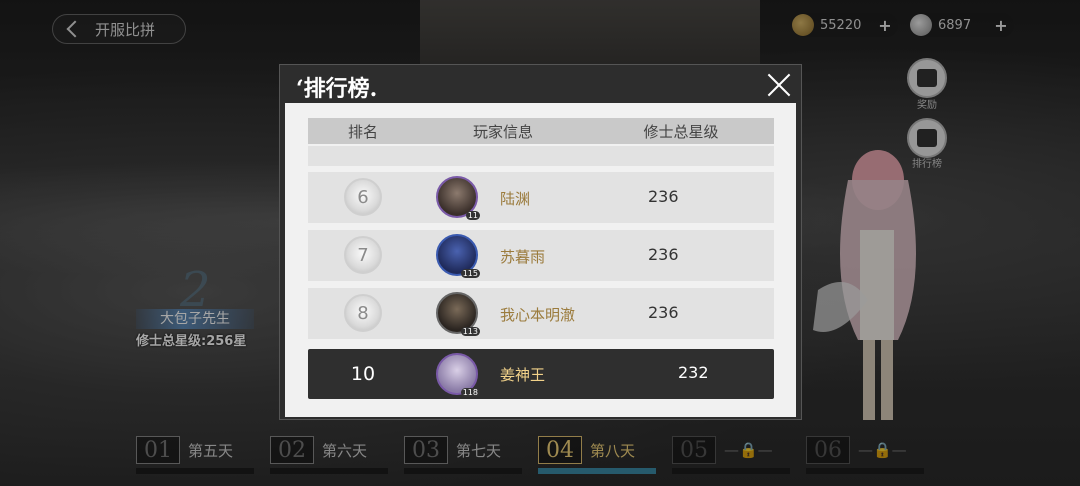 This screenshot has width=1080, height=486. Describe the element at coordinates (458, 375) in the screenshot. I see `avatar: 118` at that location.